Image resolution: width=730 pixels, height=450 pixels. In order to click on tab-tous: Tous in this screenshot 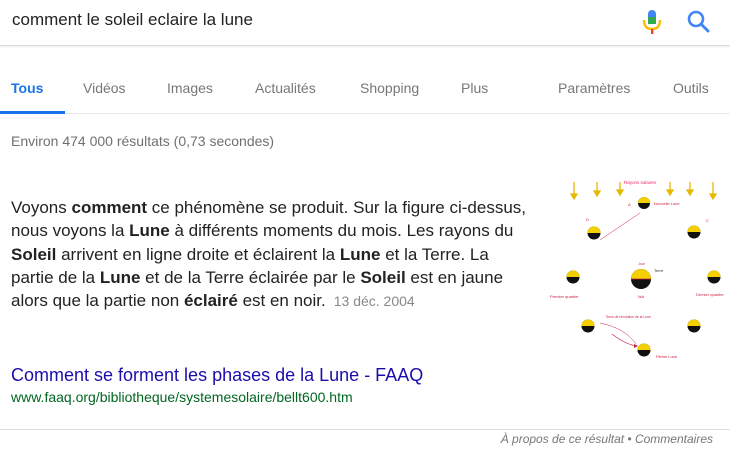, I will do `click(27, 88)`.